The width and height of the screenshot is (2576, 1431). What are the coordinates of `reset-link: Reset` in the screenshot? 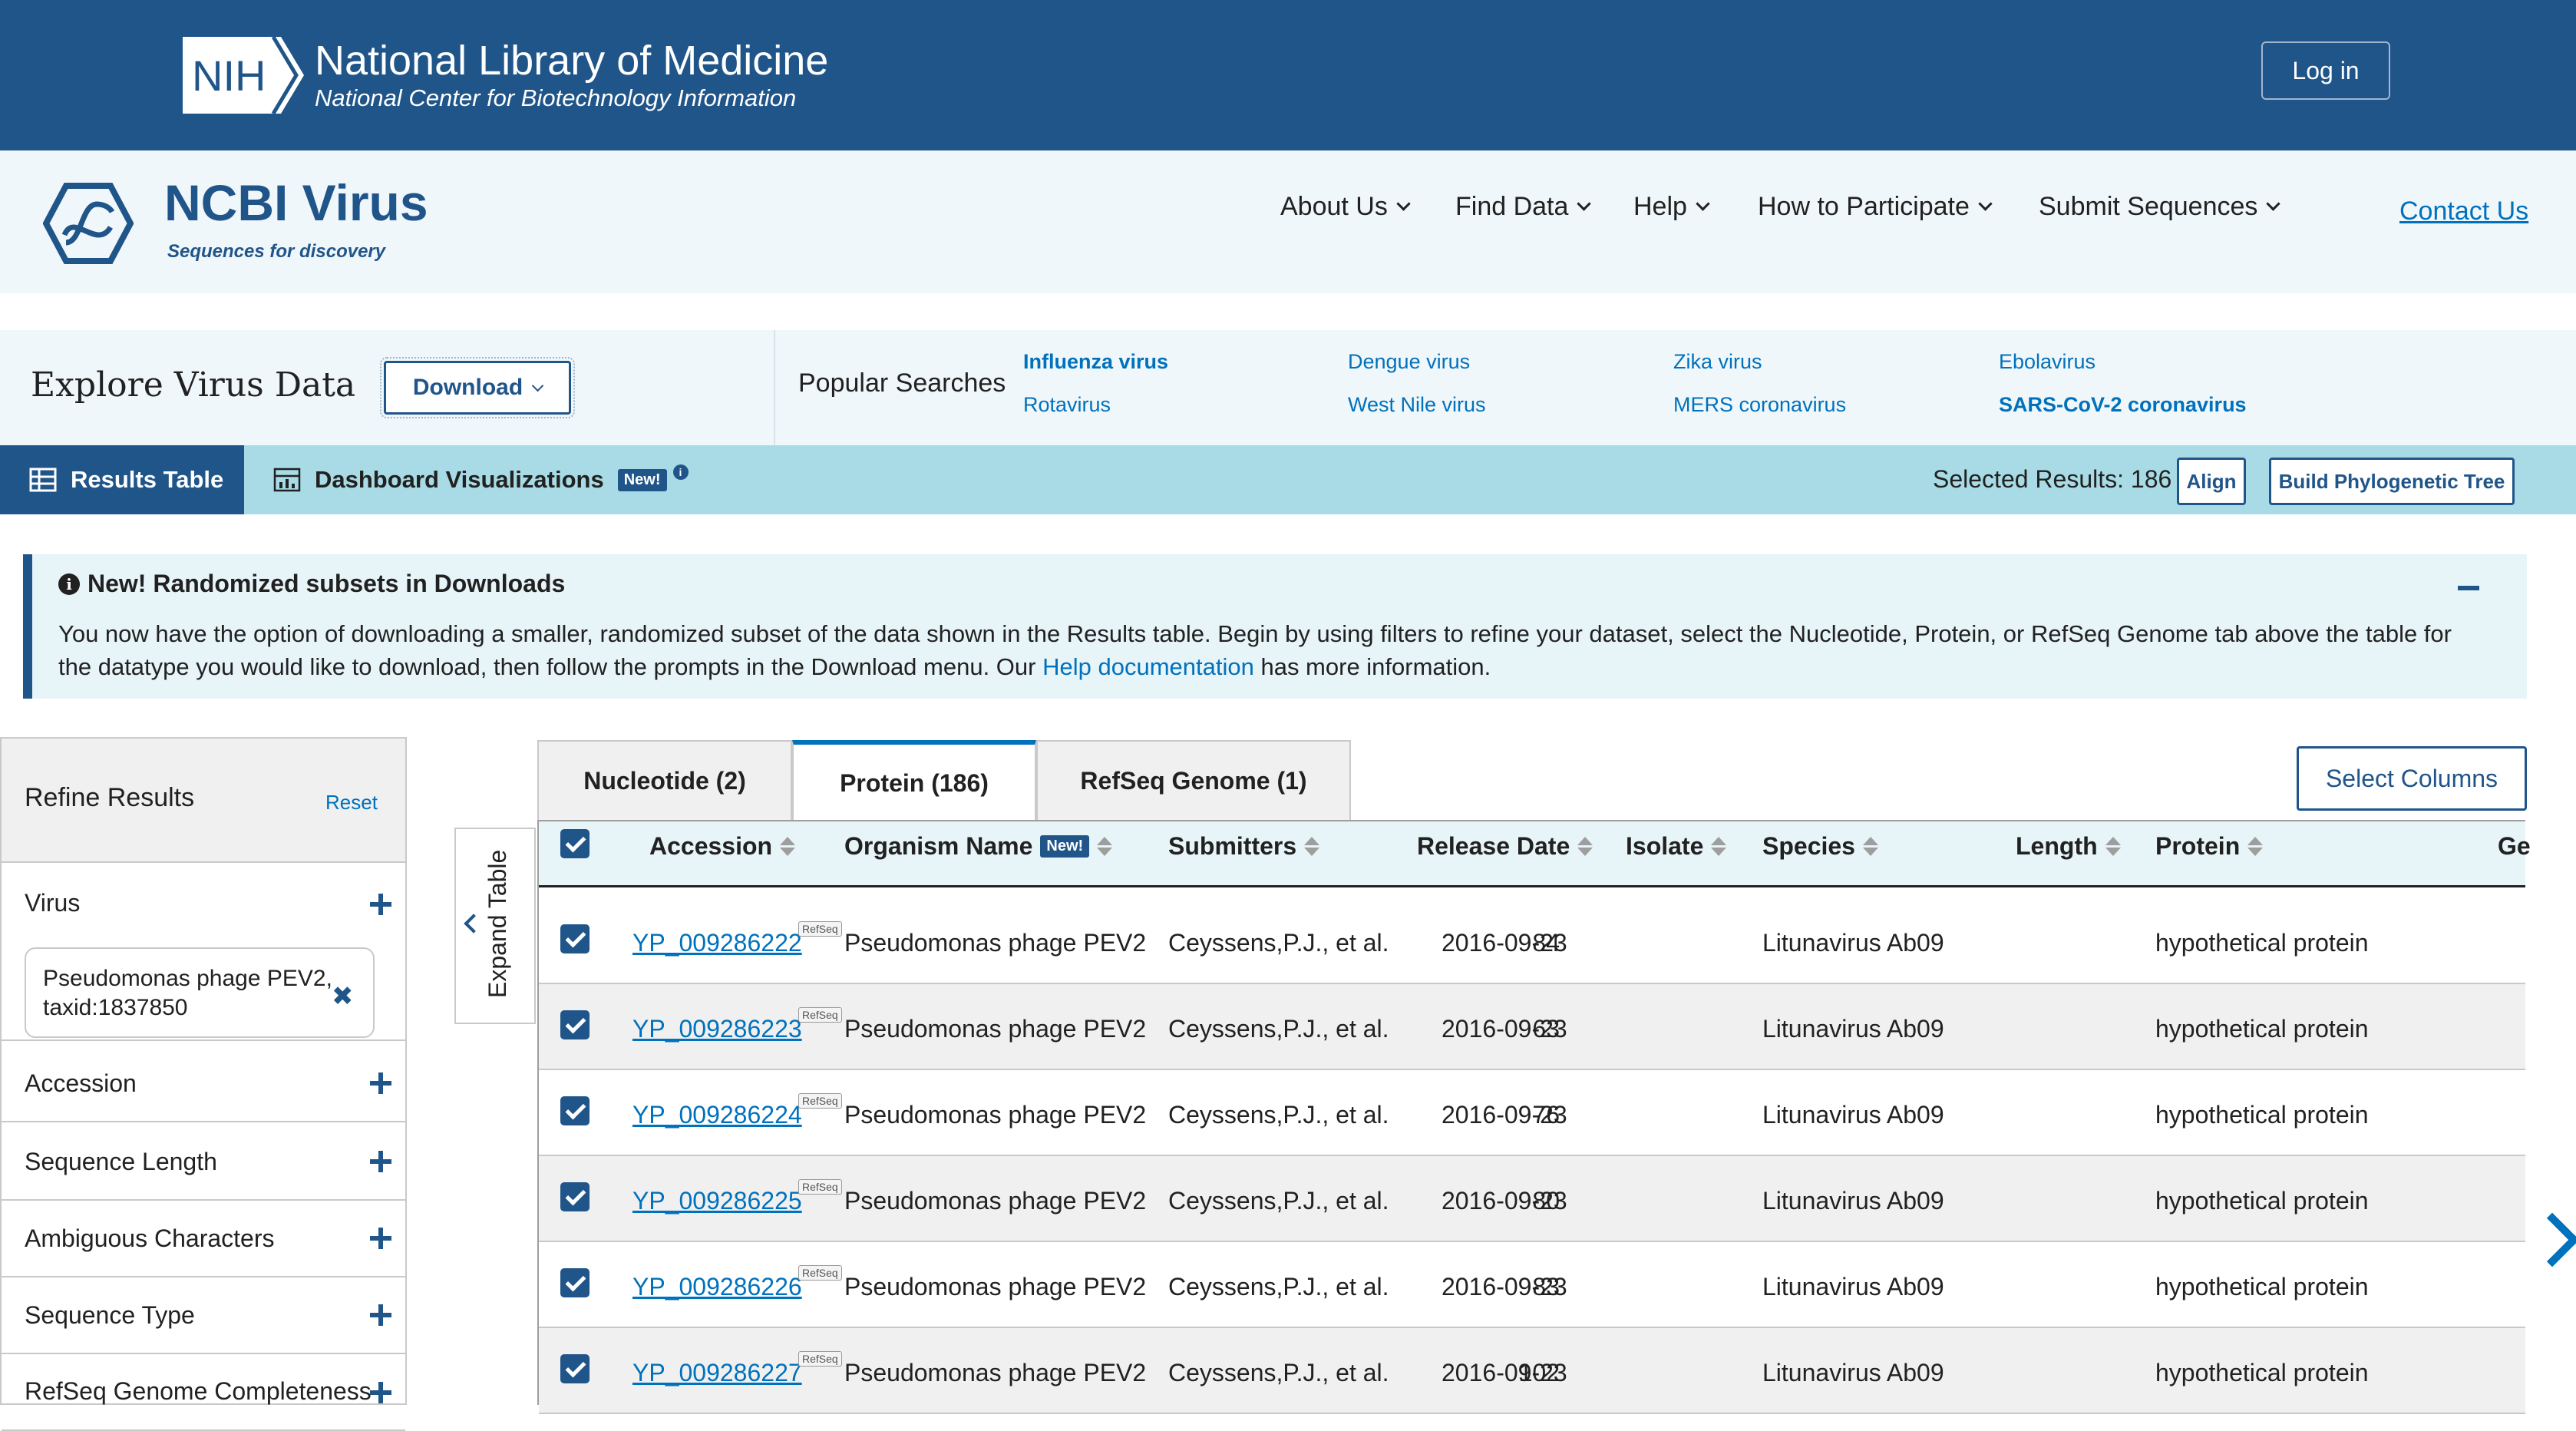 It's located at (351, 803).